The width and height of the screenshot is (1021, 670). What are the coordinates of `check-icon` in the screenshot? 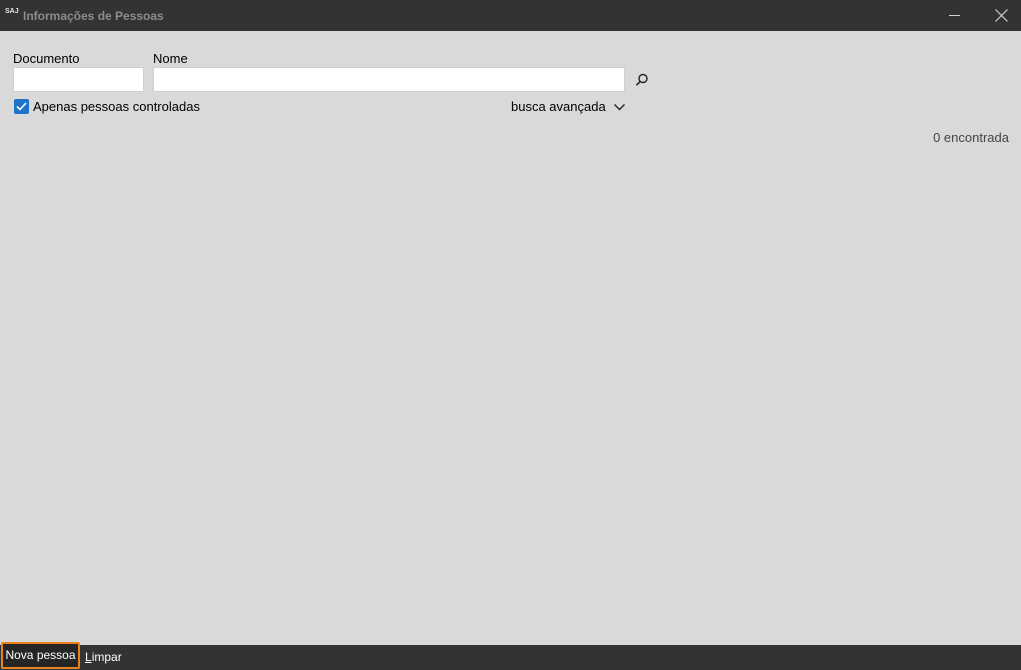 It's located at (21, 106).